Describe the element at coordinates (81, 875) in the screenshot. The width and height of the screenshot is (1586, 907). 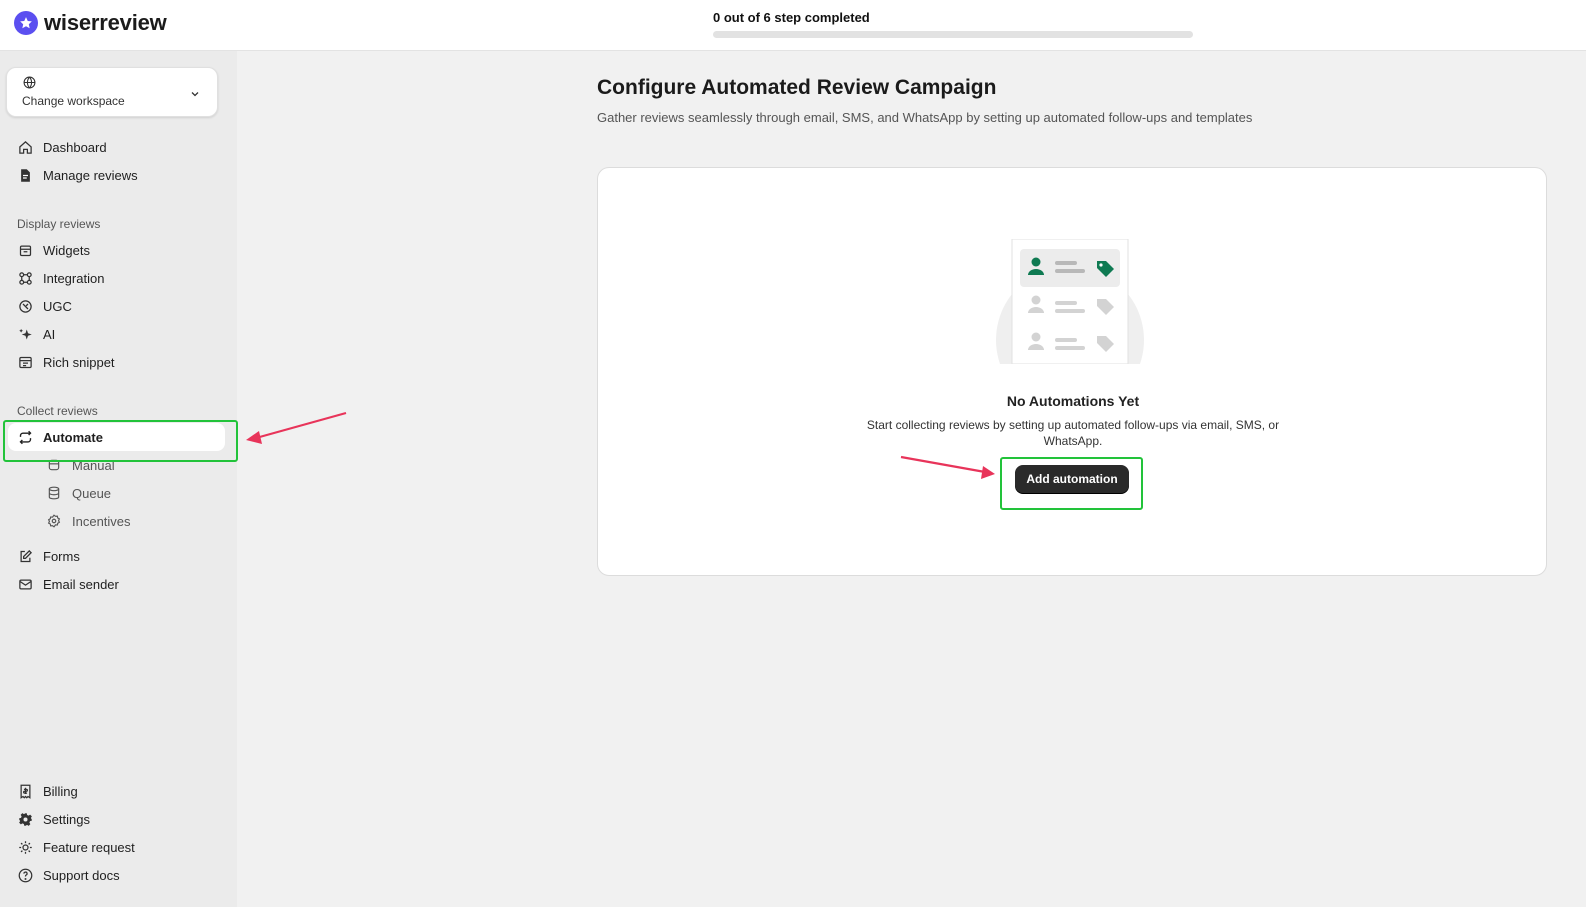
I see `sidebar-item-label: Support docs` at that location.